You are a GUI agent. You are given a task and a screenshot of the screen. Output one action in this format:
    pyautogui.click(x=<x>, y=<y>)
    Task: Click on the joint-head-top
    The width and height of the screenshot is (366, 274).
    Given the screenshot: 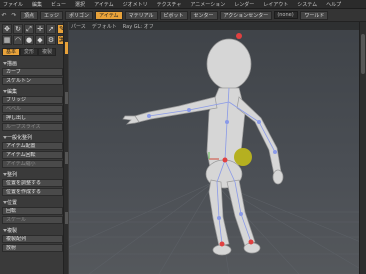 What is the action you would take?
    pyautogui.click(x=239, y=36)
    